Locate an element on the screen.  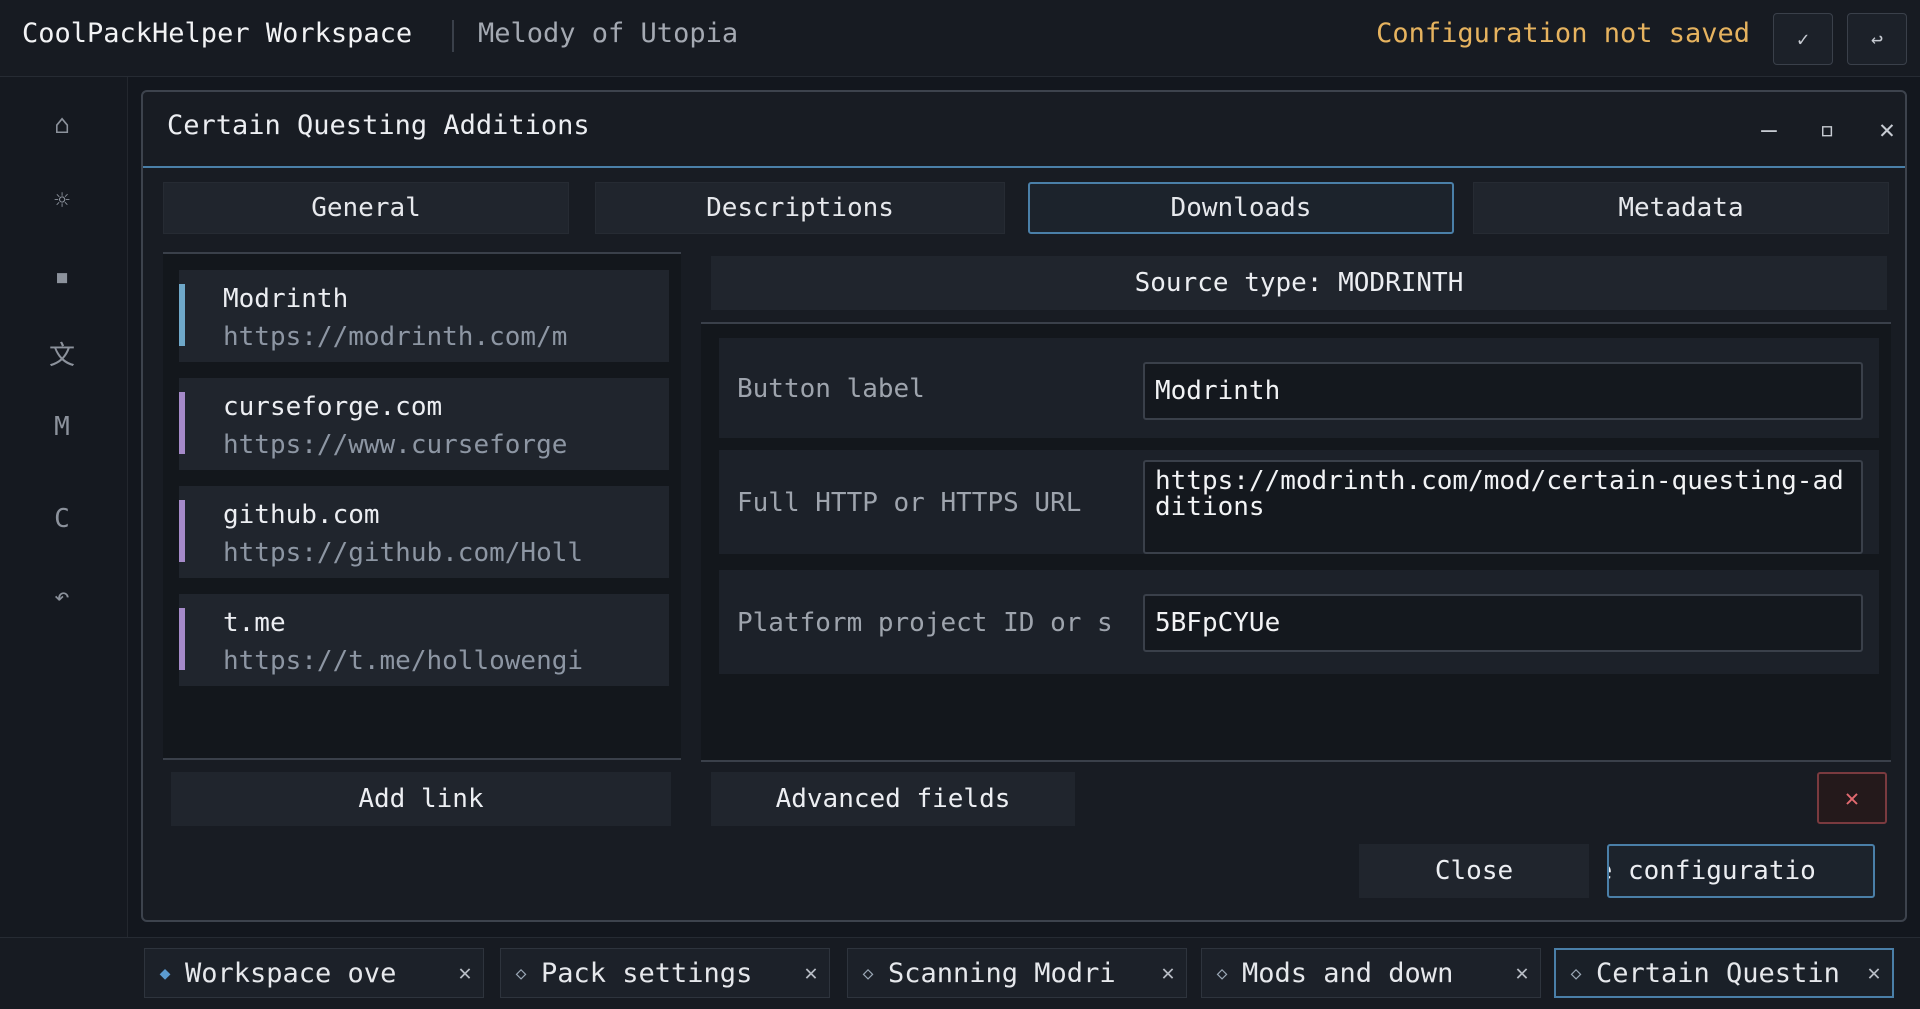
project-id-input: 5BFpCYUe is located at coordinates (1503, 623).